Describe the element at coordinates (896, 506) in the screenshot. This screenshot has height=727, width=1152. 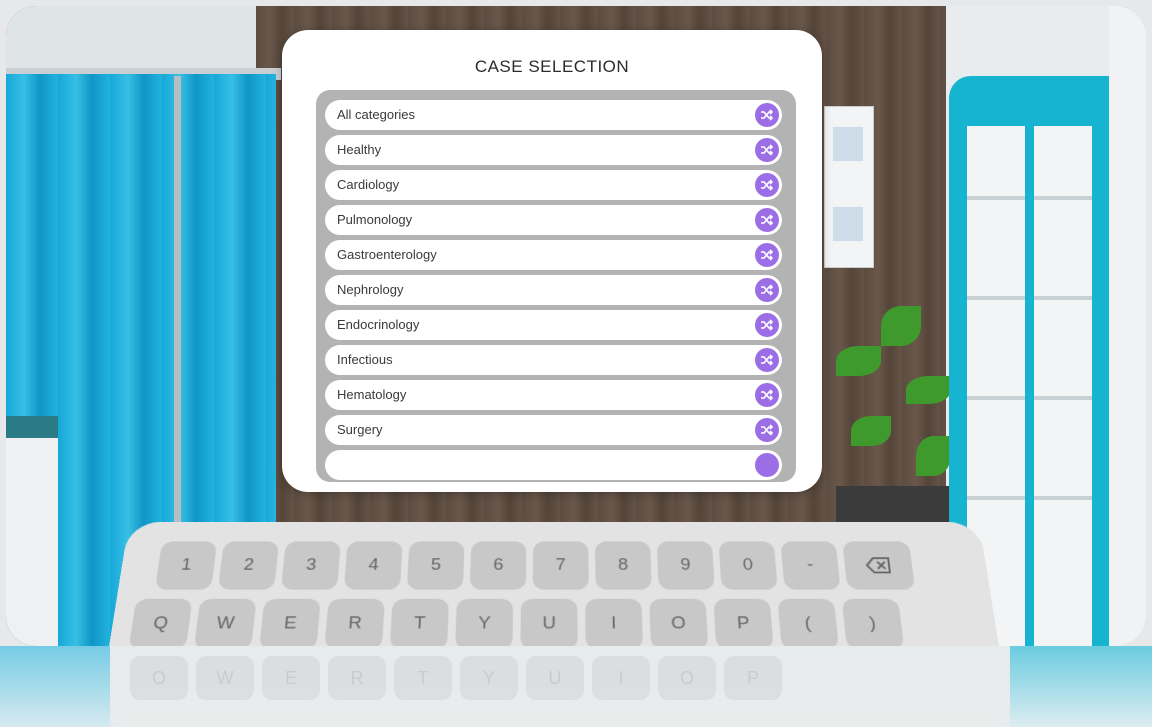
I see `plant-pot` at that location.